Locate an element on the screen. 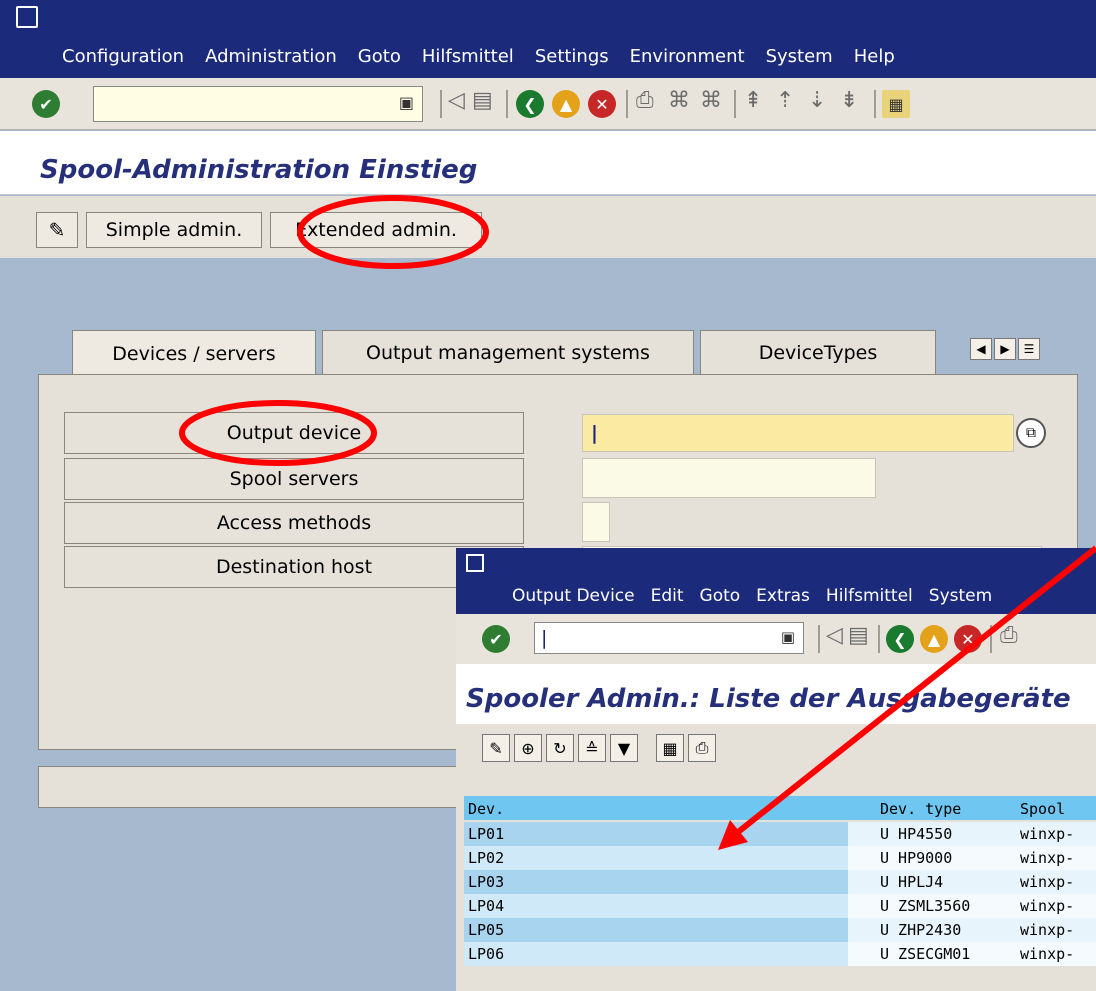  annotation-arrow-line is located at coordinates (911, 694).